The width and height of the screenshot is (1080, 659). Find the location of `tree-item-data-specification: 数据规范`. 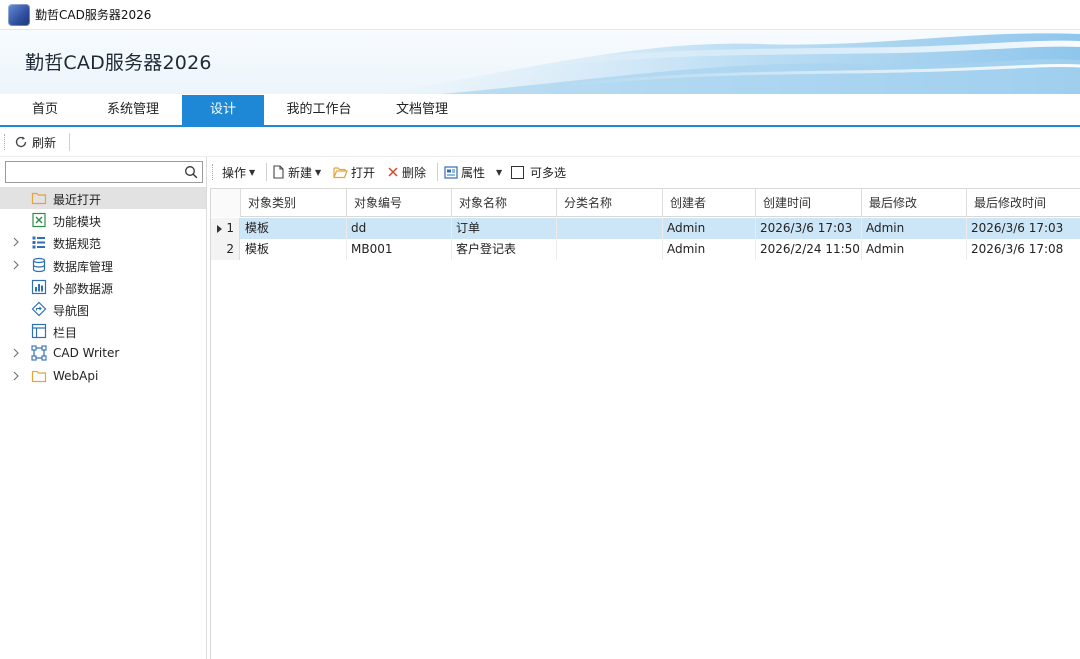

tree-item-data-specification: 数据规范 is located at coordinates (103, 242).